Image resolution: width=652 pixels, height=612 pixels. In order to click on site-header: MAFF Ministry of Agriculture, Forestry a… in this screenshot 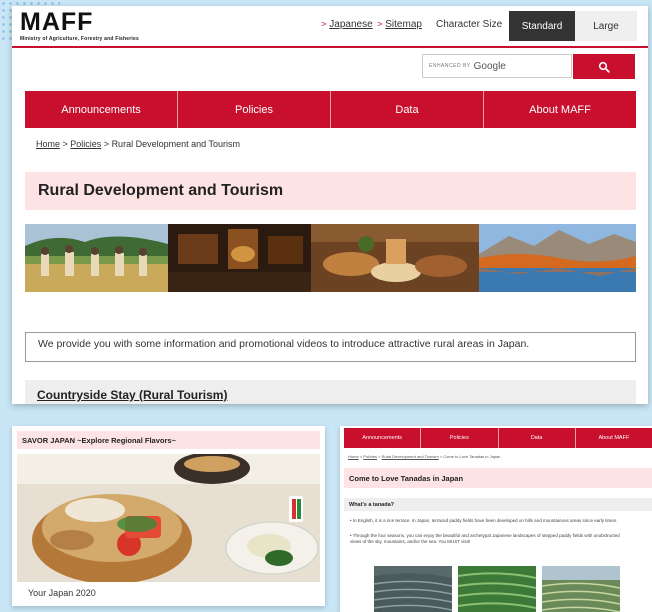, I will do `click(330, 27)`.